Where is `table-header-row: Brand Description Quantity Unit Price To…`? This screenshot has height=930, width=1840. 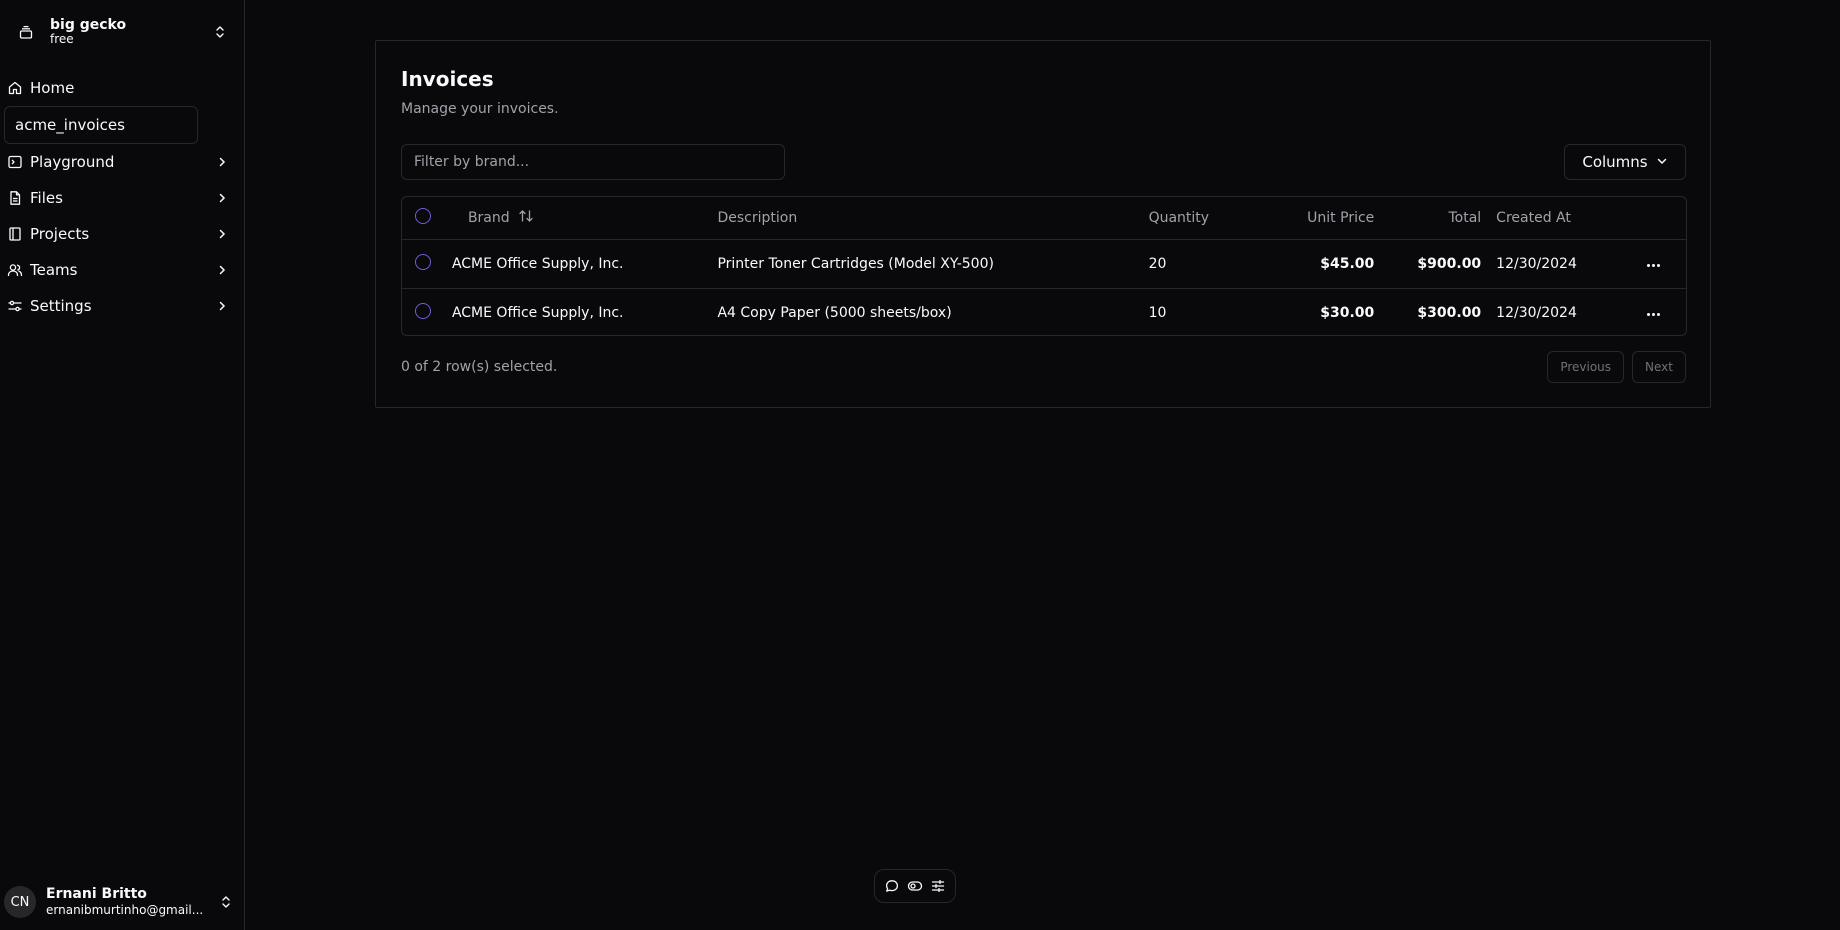
table-header-row: Brand Description Quantity Unit Price To… is located at coordinates (1044, 218).